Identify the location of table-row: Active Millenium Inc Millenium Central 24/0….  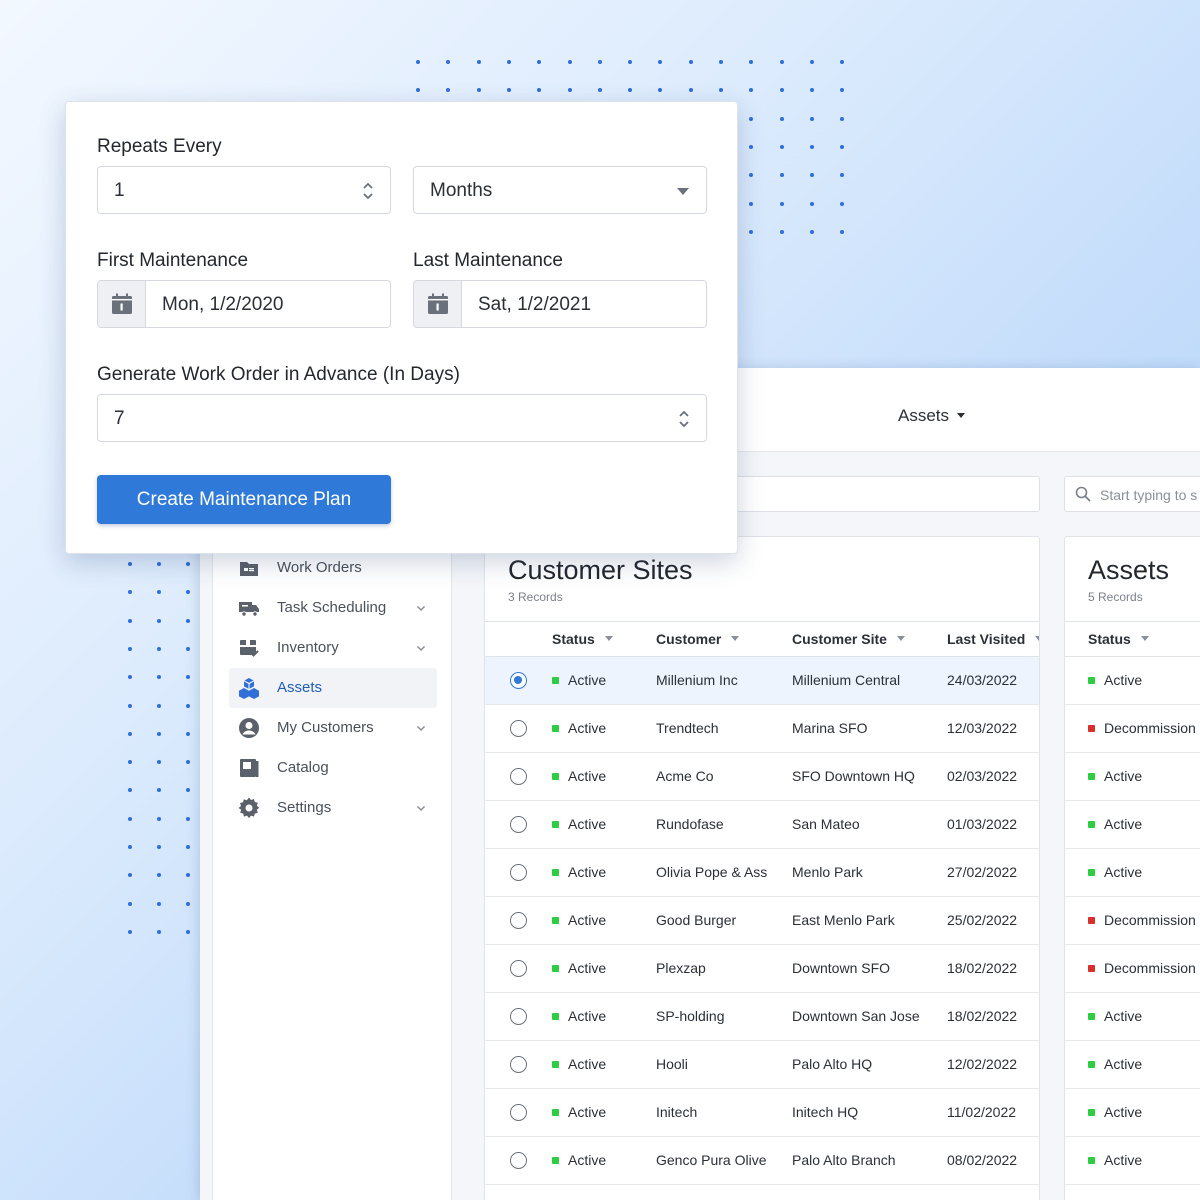
(762, 681).